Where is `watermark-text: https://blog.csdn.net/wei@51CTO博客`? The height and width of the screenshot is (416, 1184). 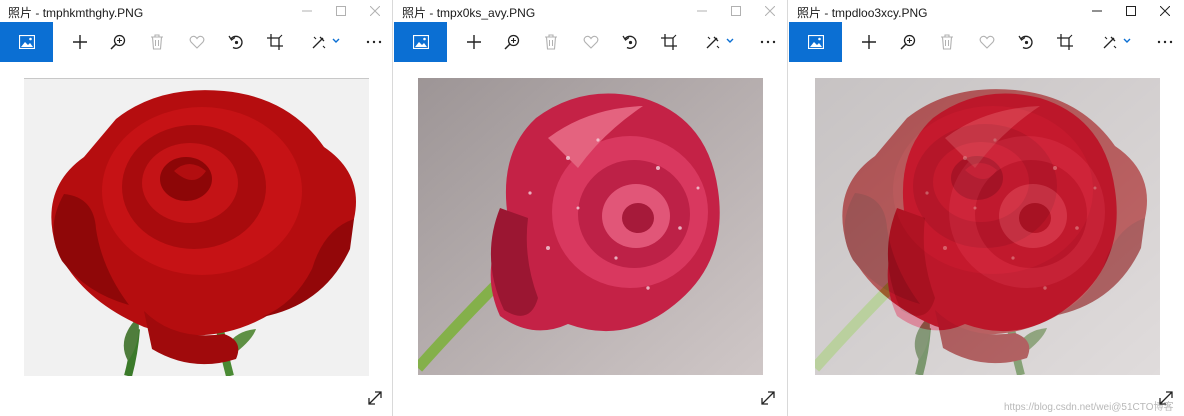
watermark-text: https://blog.csdn.net/wei@51CTO博客 is located at coordinates (1089, 407).